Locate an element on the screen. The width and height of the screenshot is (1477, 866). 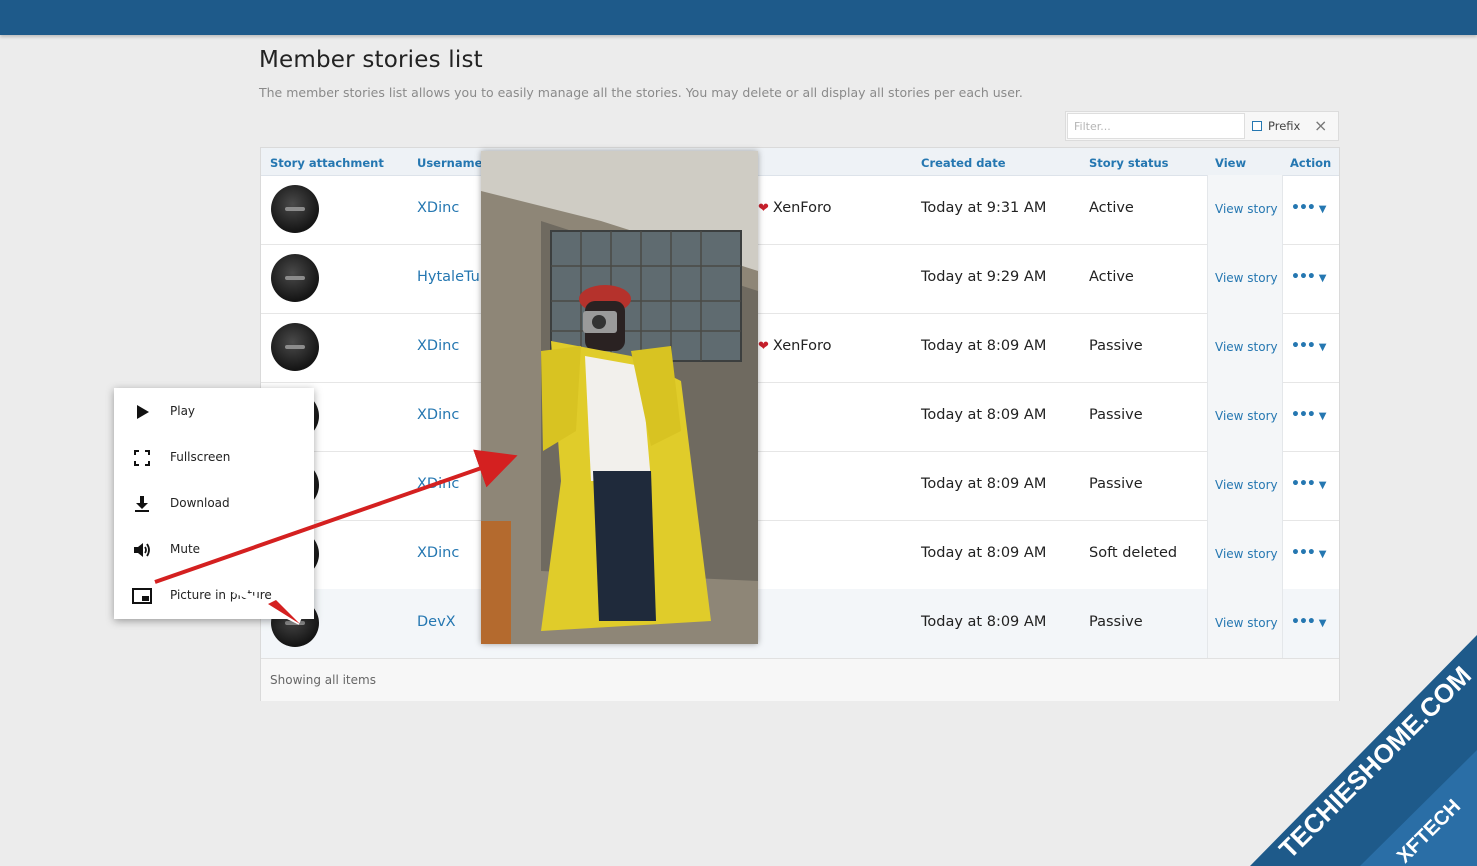
download-icon is located at coordinates (142, 504).